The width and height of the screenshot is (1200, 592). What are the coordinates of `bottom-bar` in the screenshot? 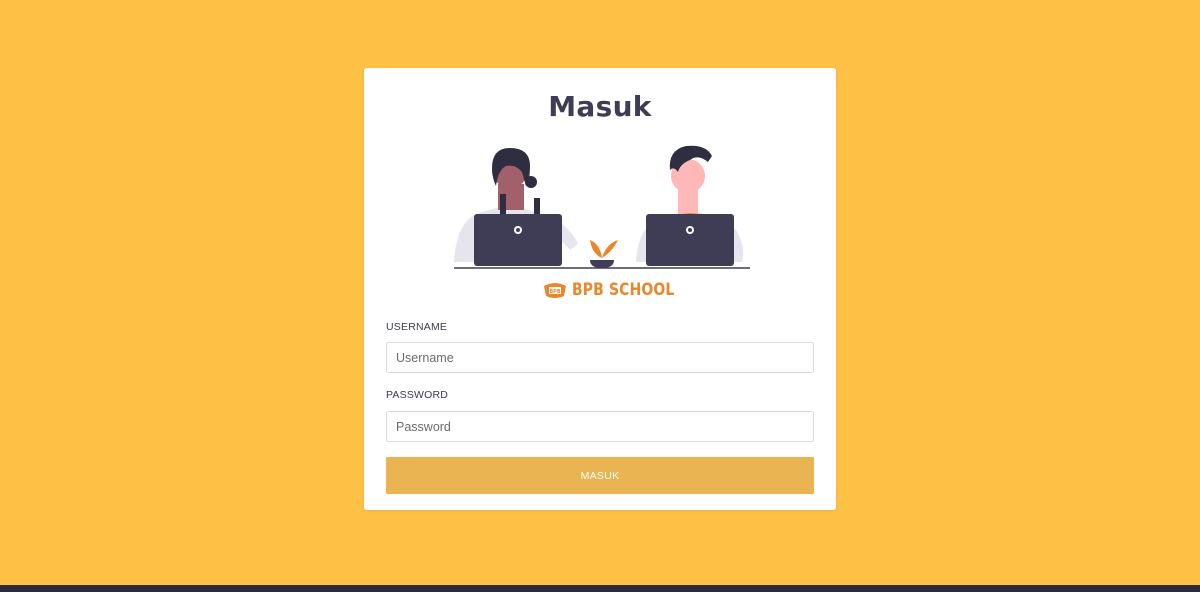 It's located at (600, 588).